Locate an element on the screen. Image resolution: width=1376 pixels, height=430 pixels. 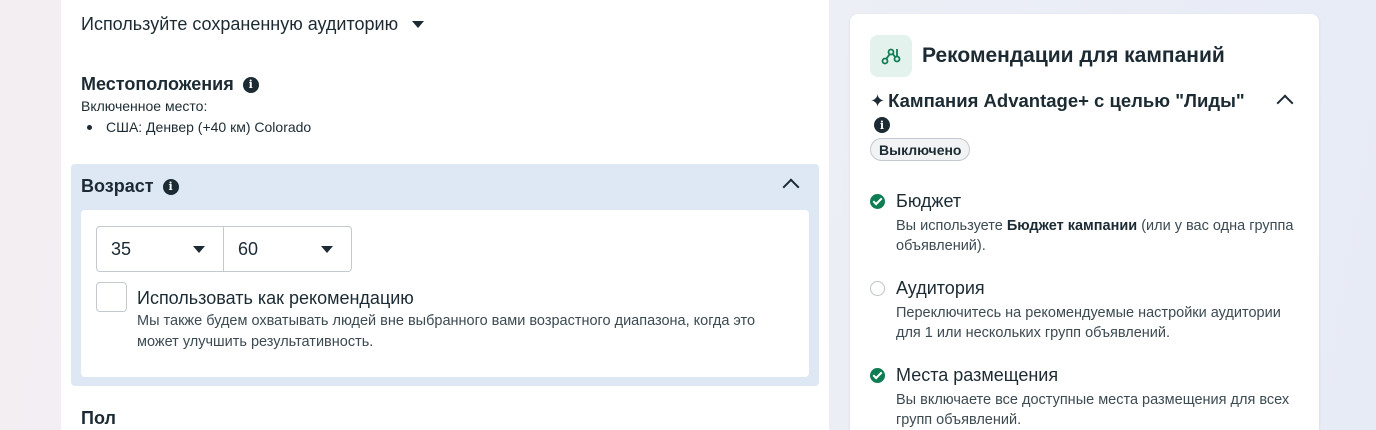
locations-heading: Местоположения i is located at coordinates (170, 84).